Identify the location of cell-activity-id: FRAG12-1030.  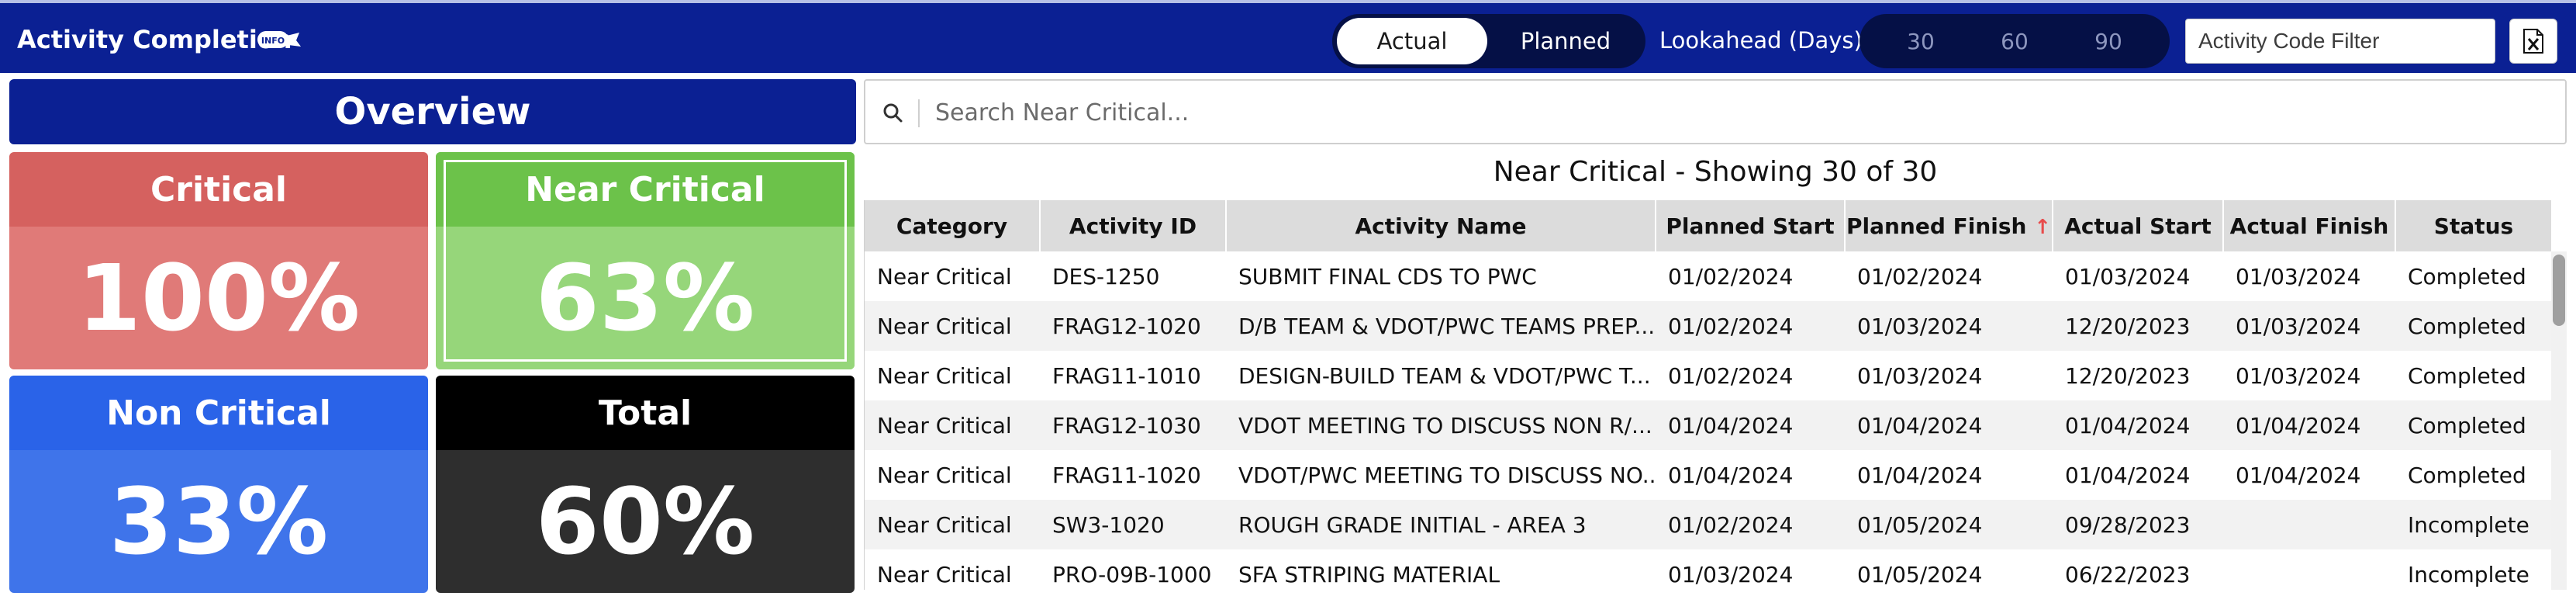
(1133, 425).